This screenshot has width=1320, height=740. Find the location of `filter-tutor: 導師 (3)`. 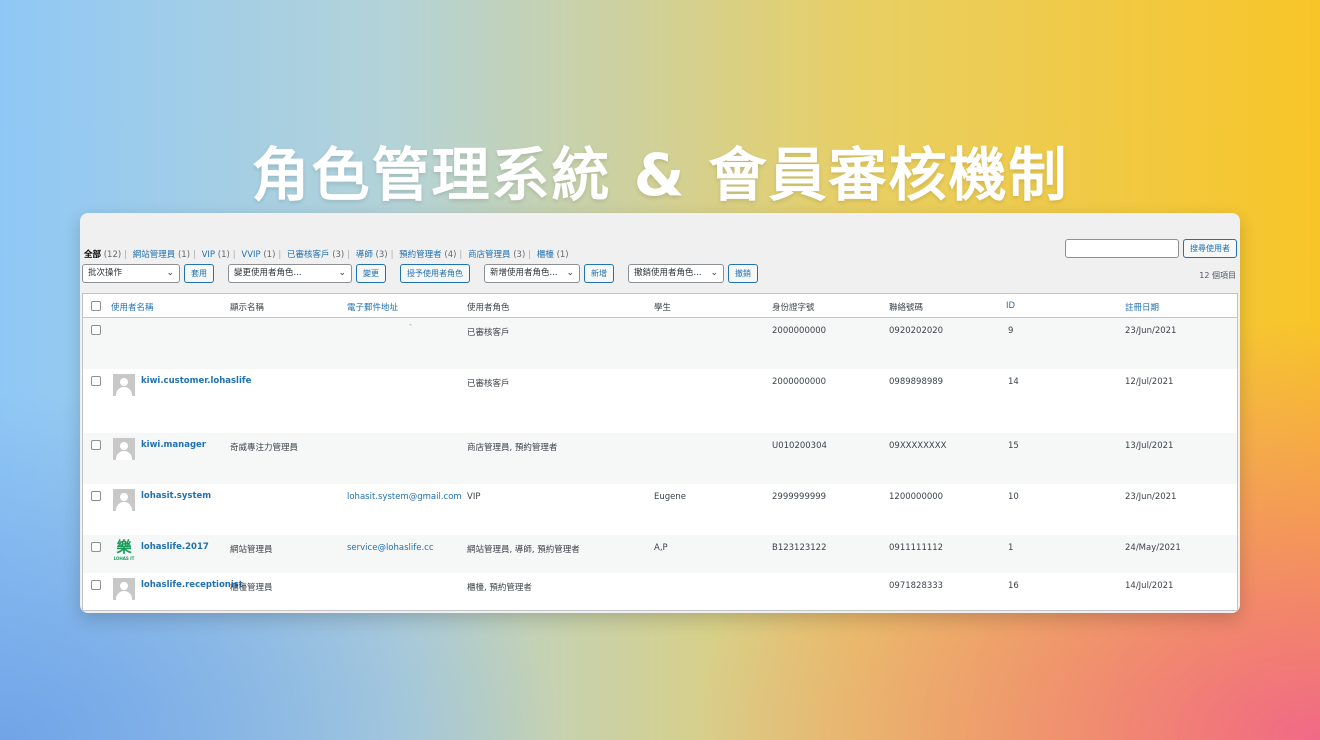

filter-tutor: 導師 (3) is located at coordinates (372, 255).